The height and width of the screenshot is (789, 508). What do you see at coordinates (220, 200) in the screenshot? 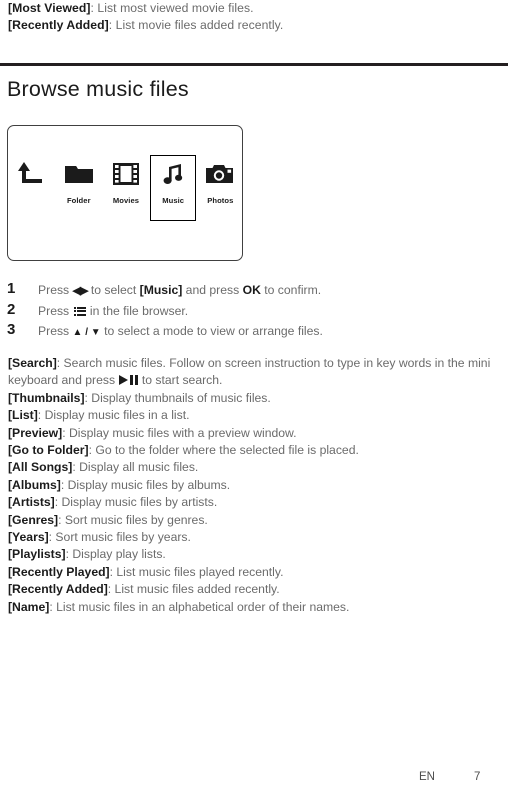
I see `device-item-label: Photos` at bounding box center [220, 200].